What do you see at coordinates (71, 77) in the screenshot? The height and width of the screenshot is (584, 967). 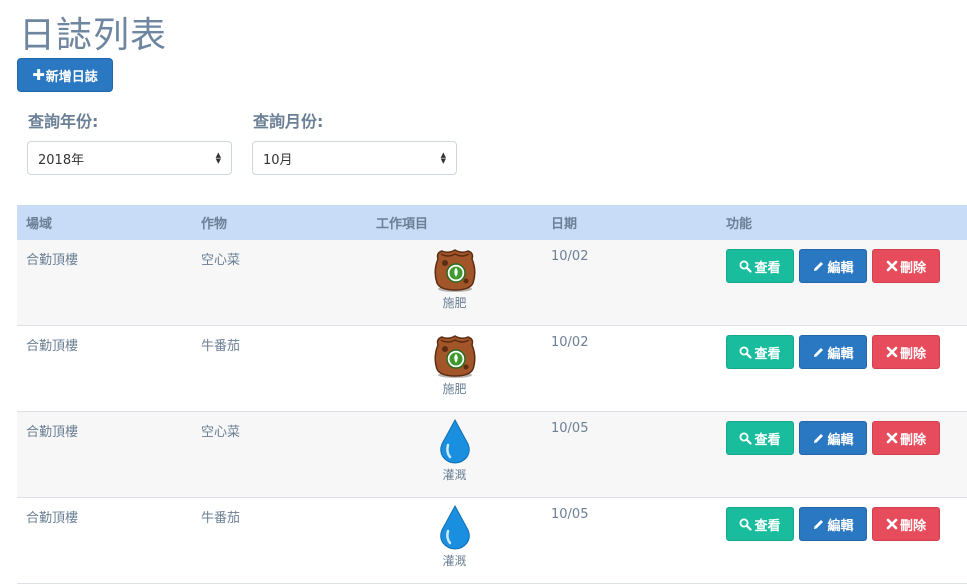 I see `add-log-label: 新增日誌` at bounding box center [71, 77].